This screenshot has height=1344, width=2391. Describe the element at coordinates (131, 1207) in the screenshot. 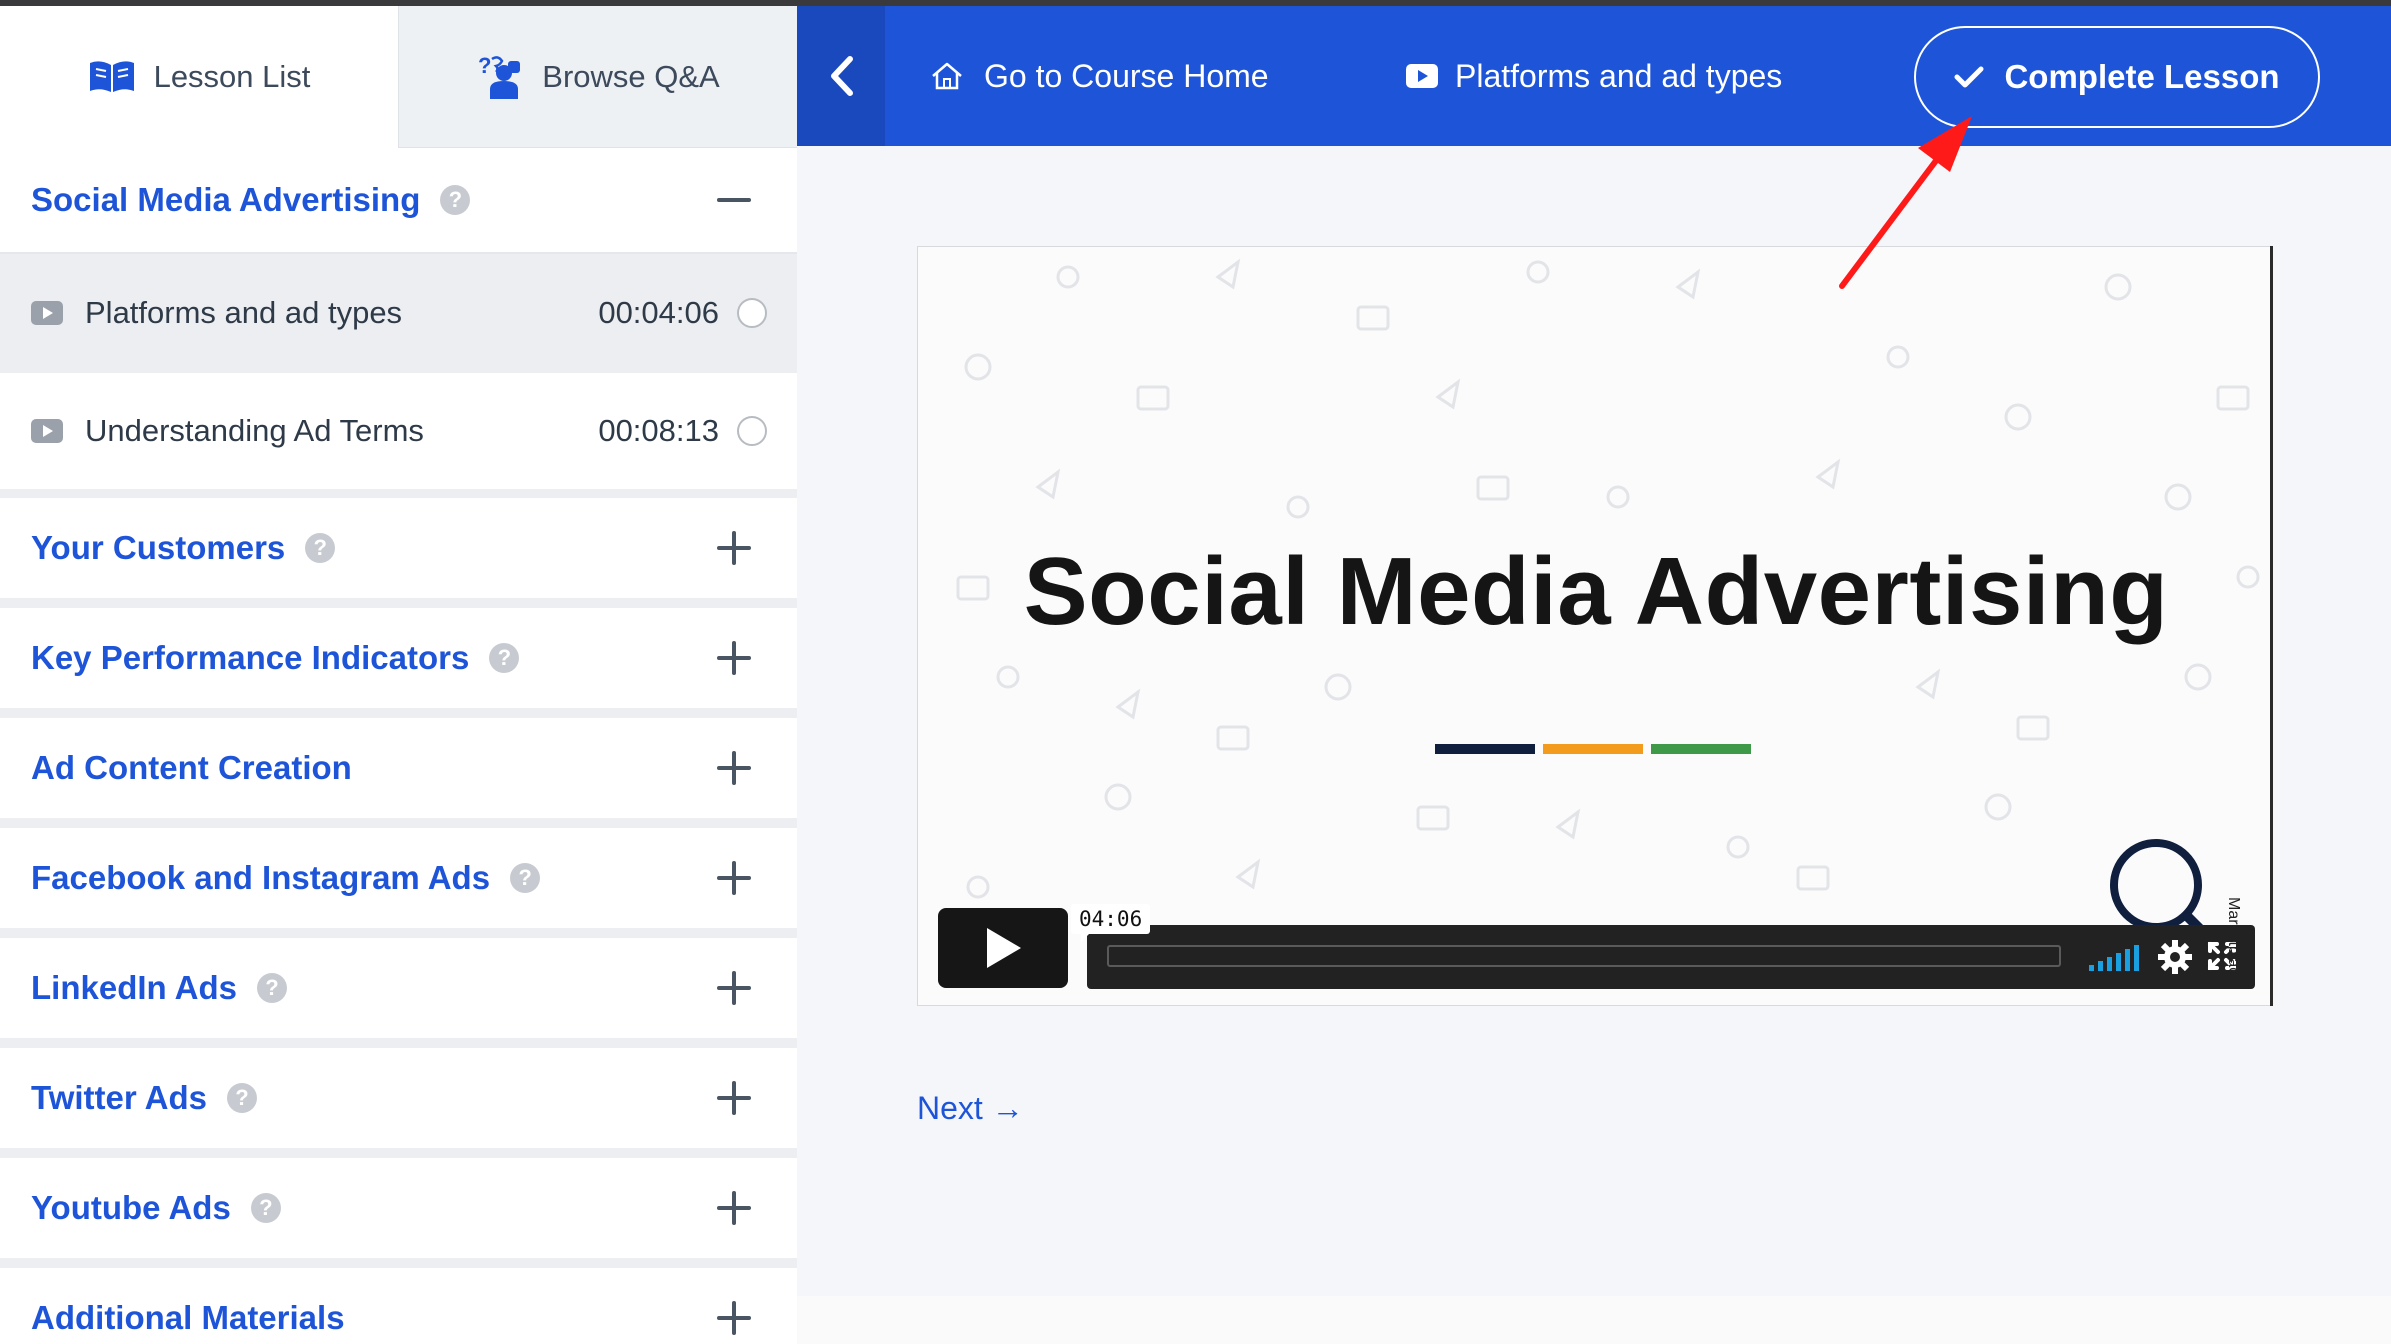

I see `section-title: Youtube Ads` at that location.